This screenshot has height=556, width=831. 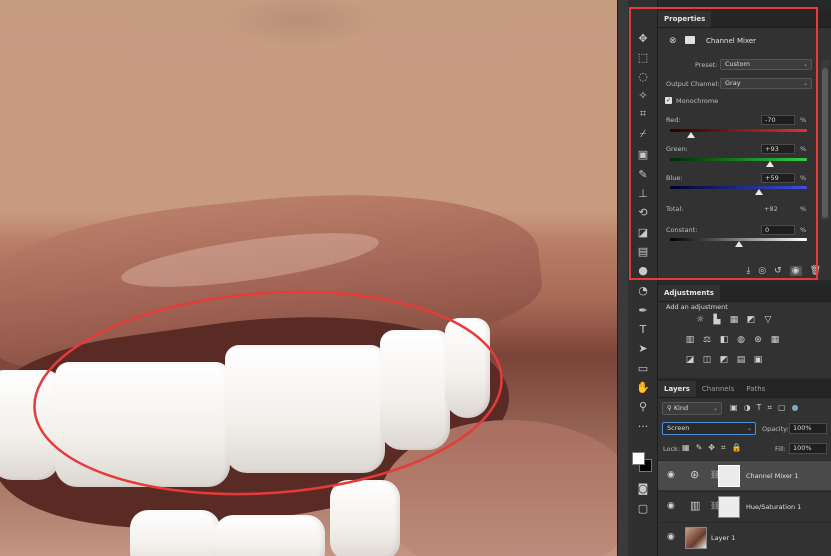 What do you see at coordinates (686, 448) in the screenshot?
I see `lock-transparent-icon: ▦` at bounding box center [686, 448].